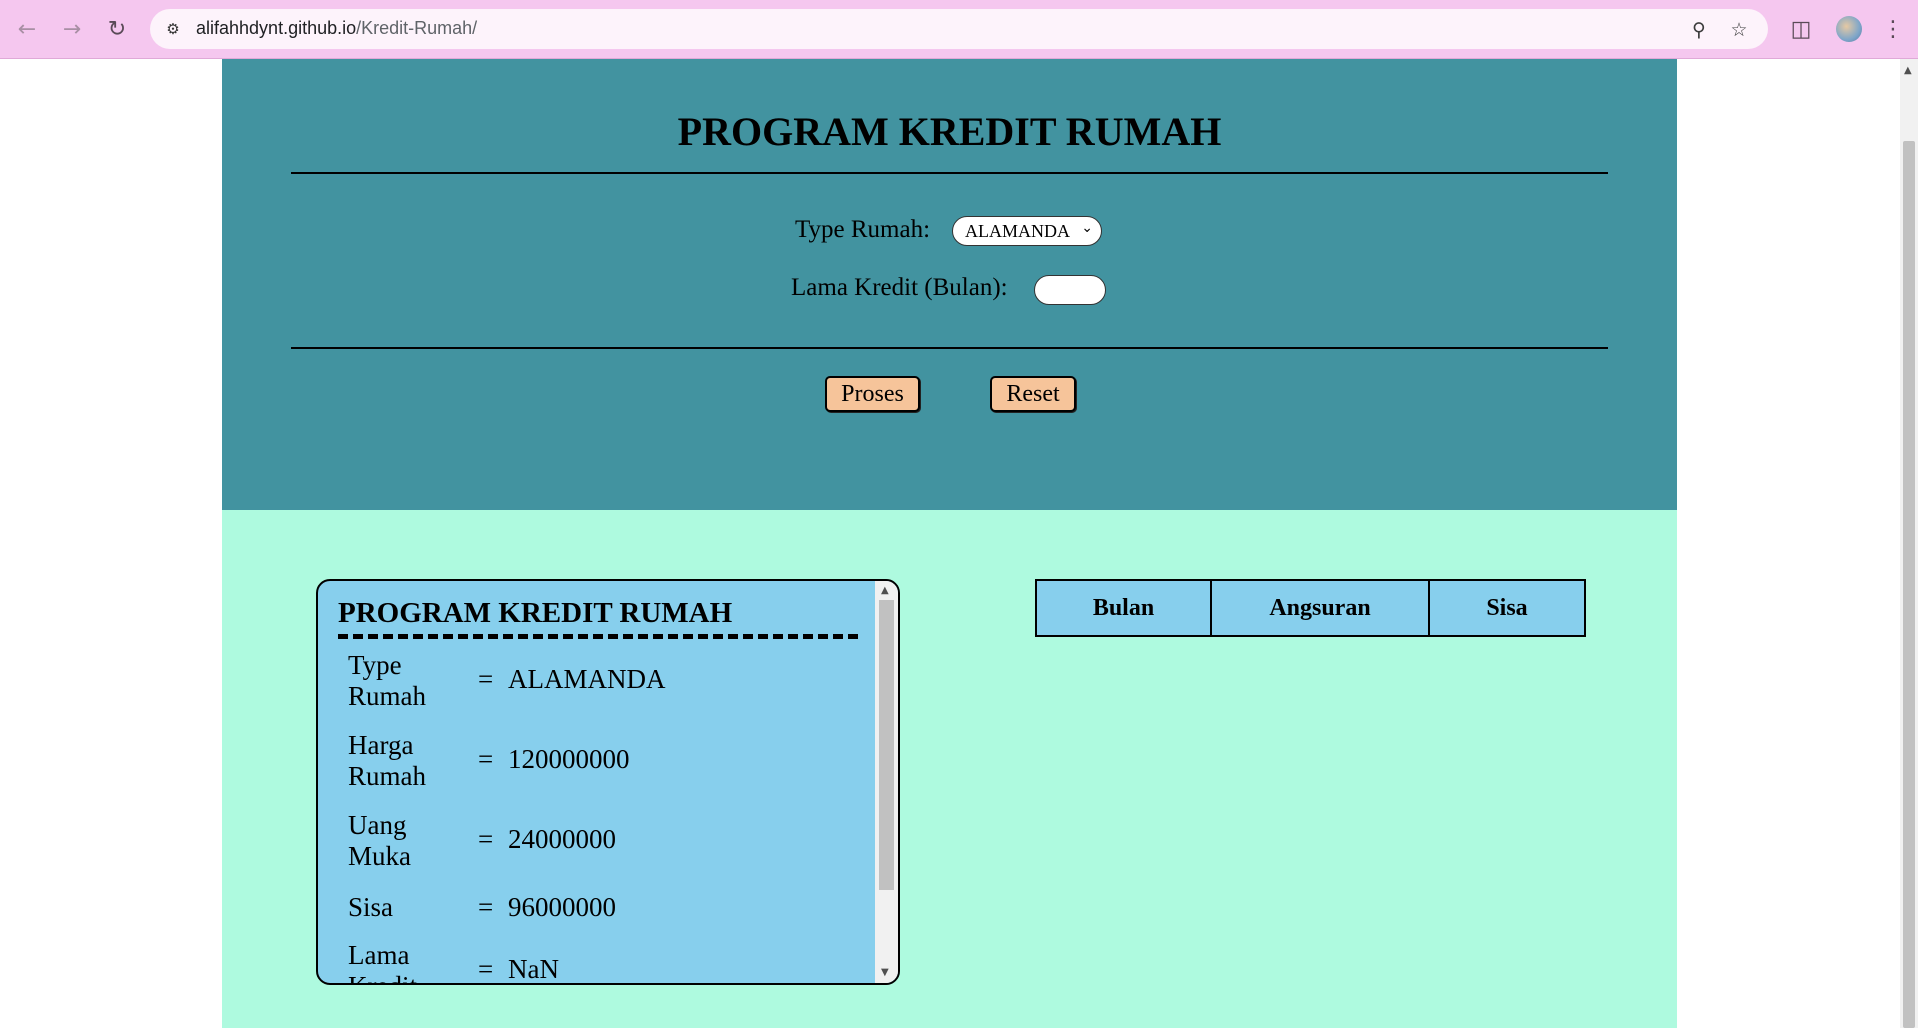  What do you see at coordinates (886, 745) in the screenshot?
I see `card-scrollbar-thumb` at bounding box center [886, 745].